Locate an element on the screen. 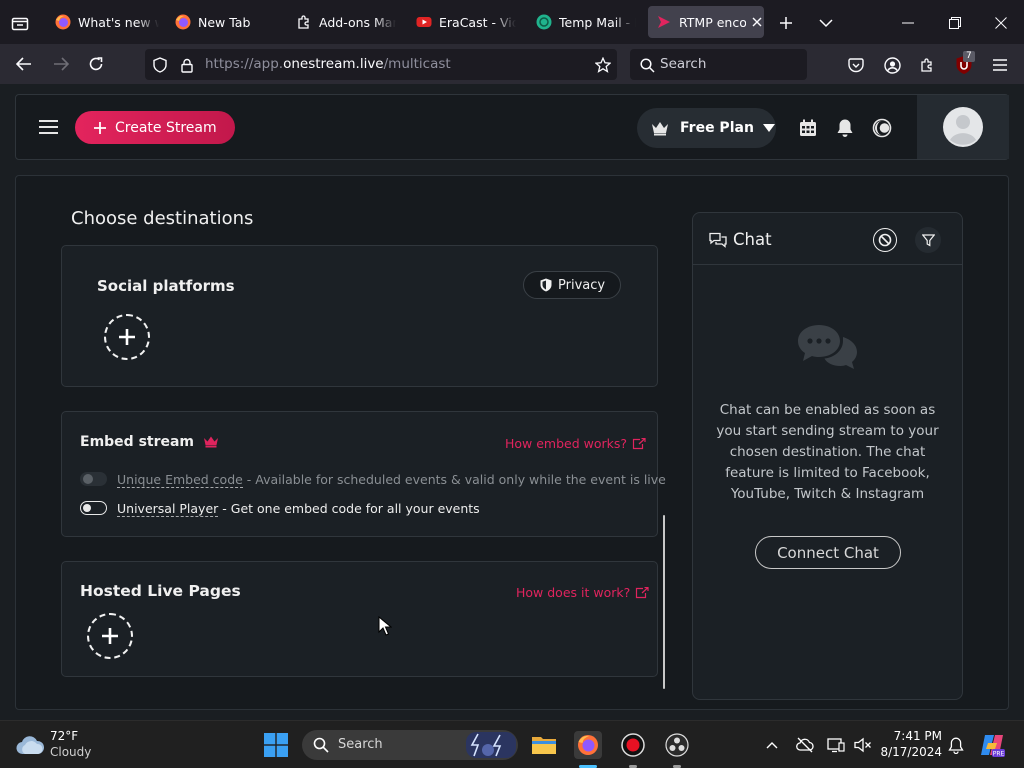  add-social-platform-button is located at coordinates (127, 337).